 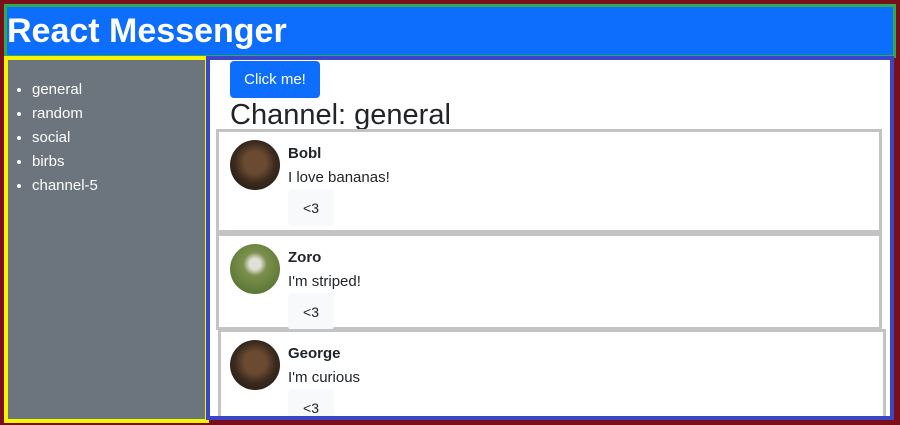 I want to click on channel-item-general: general, so click(x=118, y=90).